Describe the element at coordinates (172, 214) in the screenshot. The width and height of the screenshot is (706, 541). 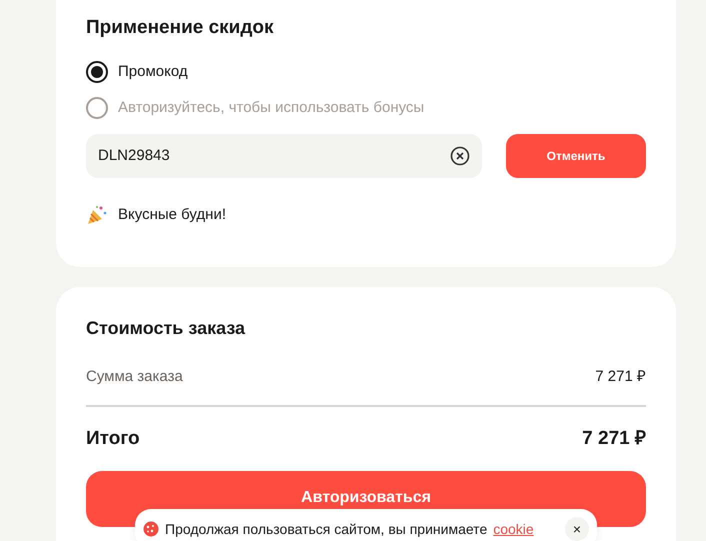
I see `applied-promo-text: Вкусные будни!` at that location.